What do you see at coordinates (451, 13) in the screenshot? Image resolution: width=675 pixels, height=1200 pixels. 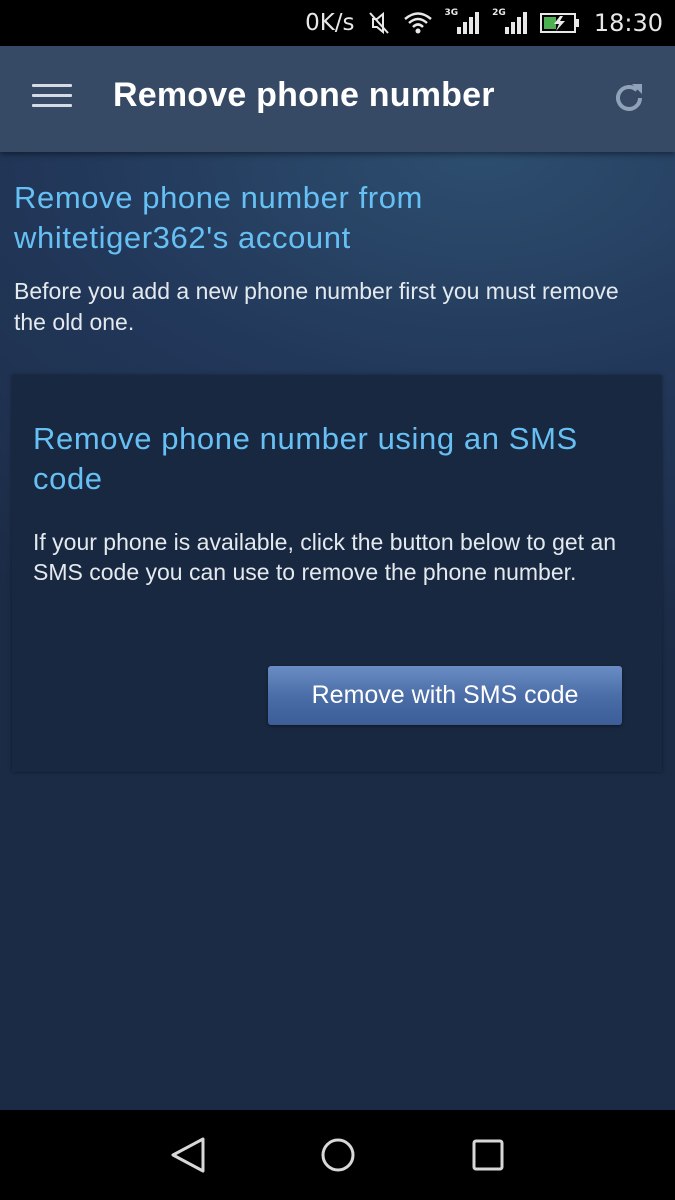 I see `network-type-3g: 3G` at bounding box center [451, 13].